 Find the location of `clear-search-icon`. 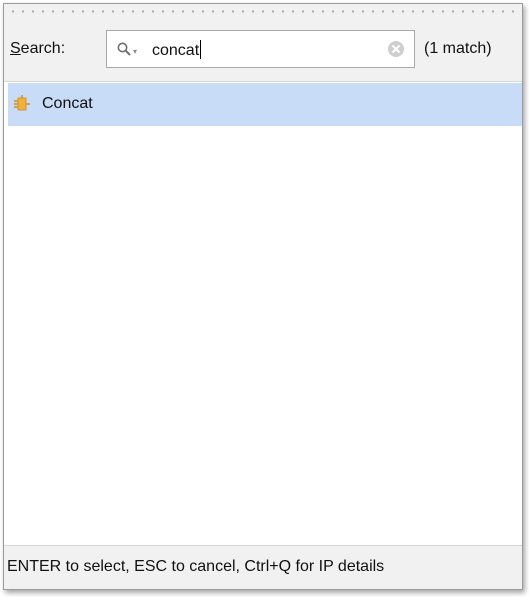

clear-search-icon is located at coordinates (396, 49).